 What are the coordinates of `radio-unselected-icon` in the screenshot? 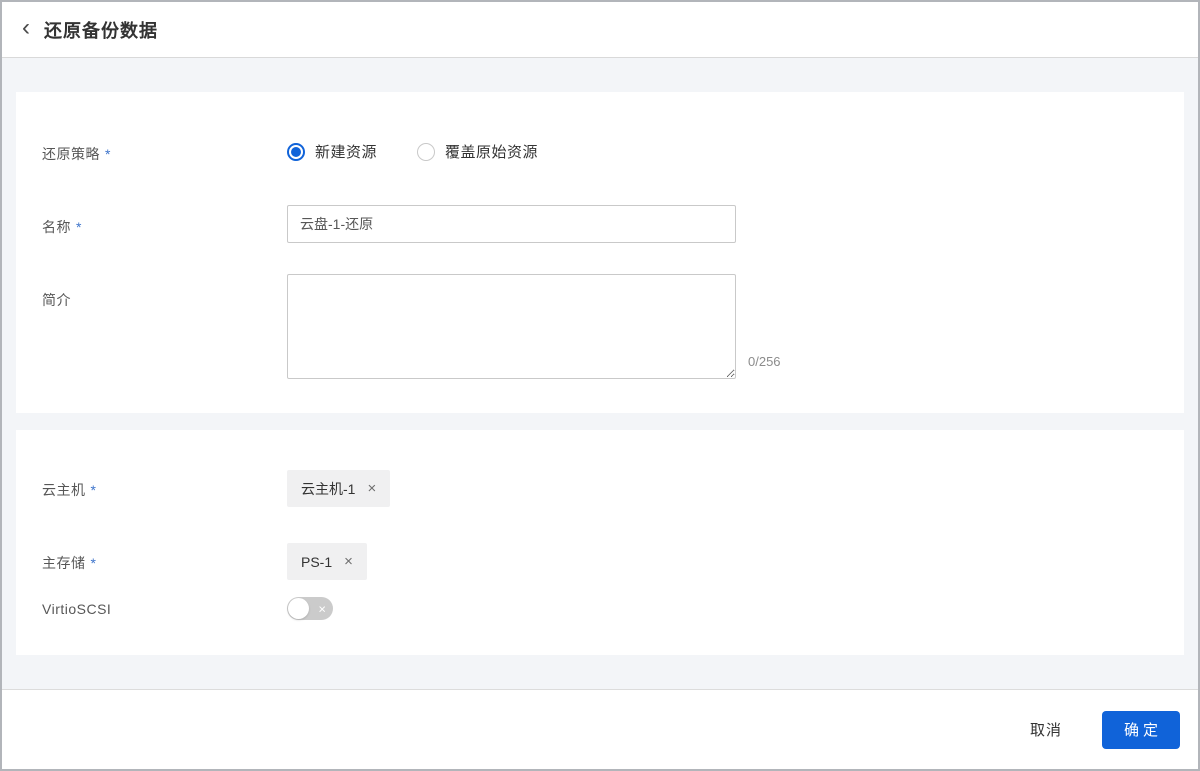 It's located at (426, 151).